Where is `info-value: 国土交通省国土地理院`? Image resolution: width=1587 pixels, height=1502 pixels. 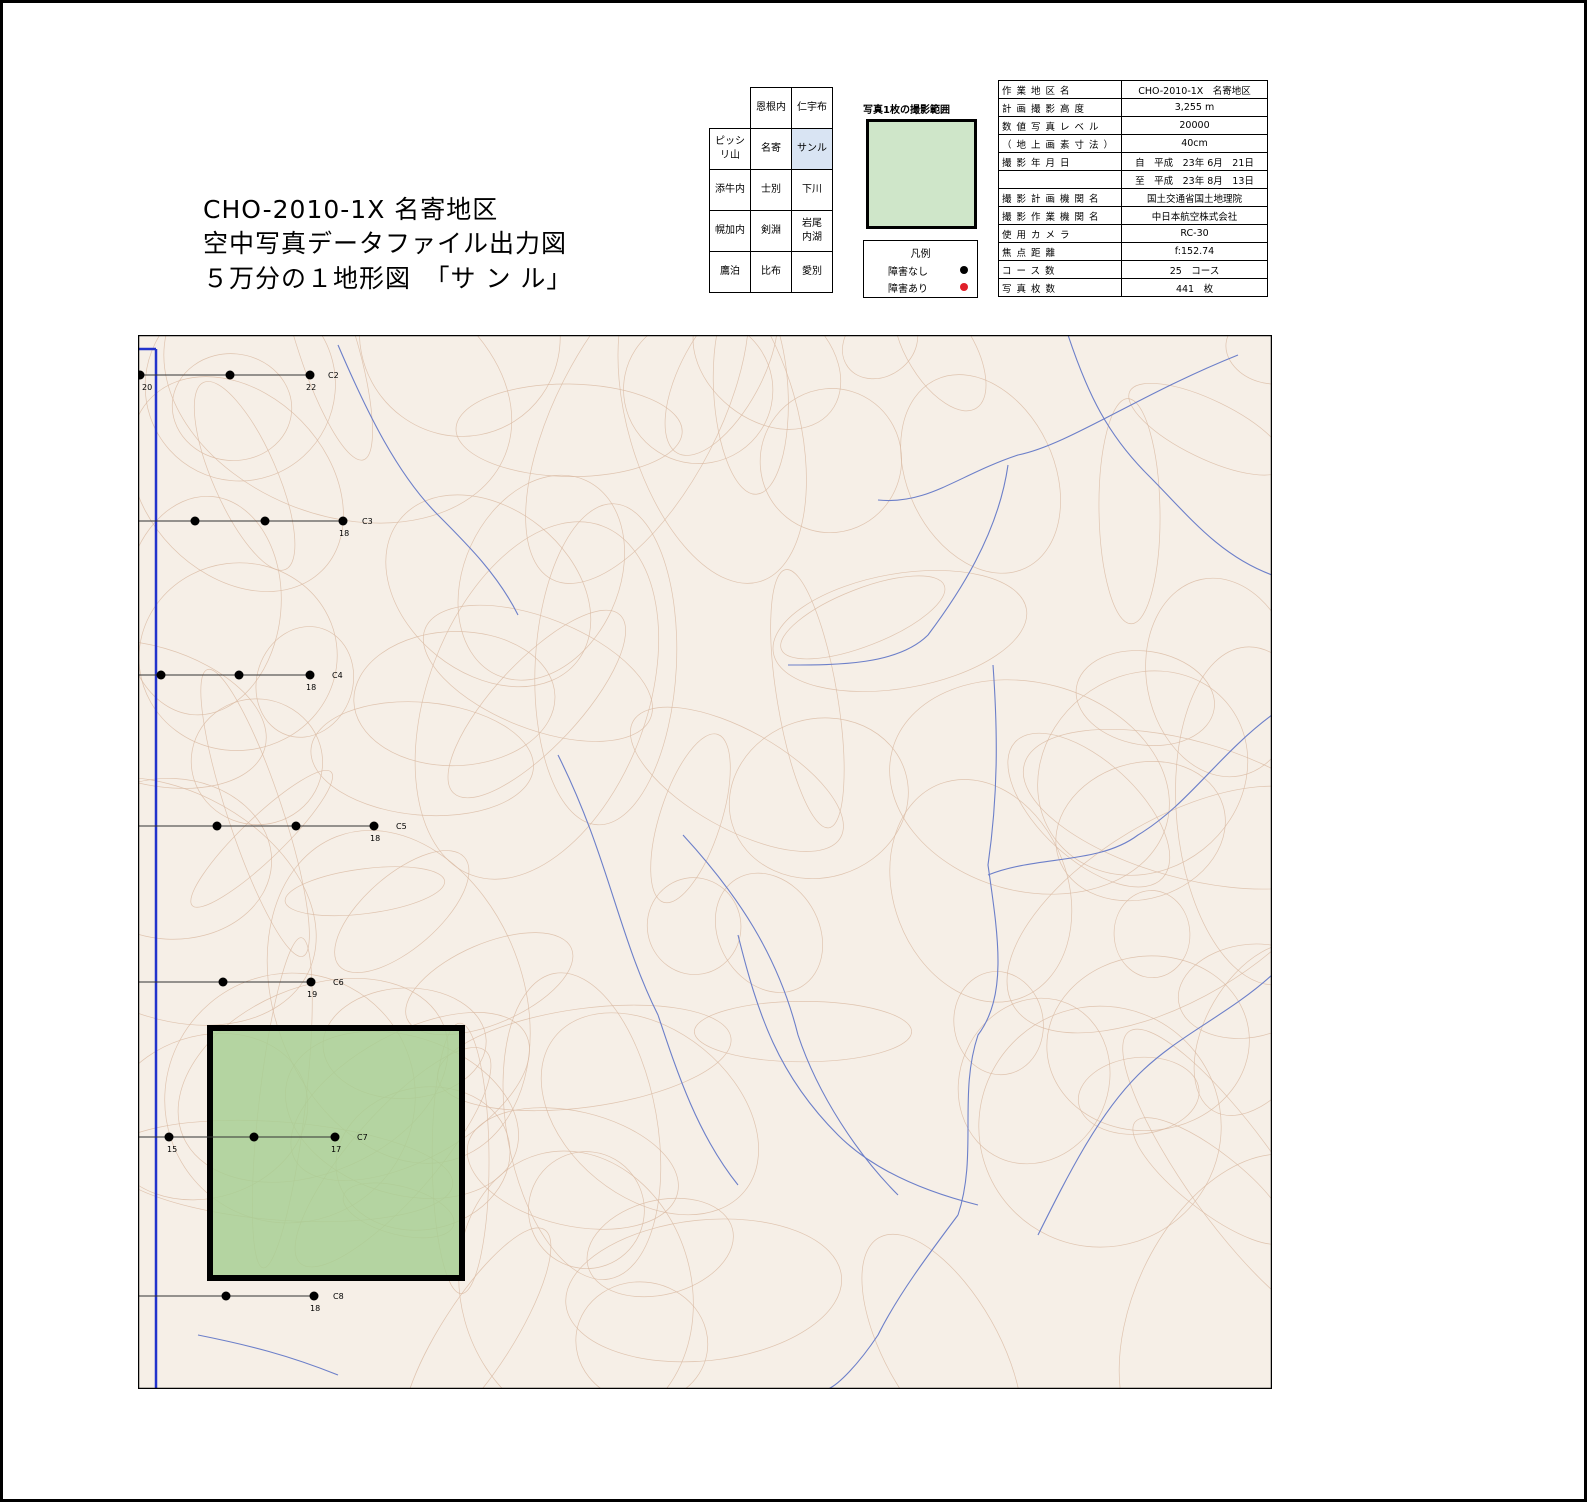 info-value: 国土交通省国土地理院 is located at coordinates (1195, 197).